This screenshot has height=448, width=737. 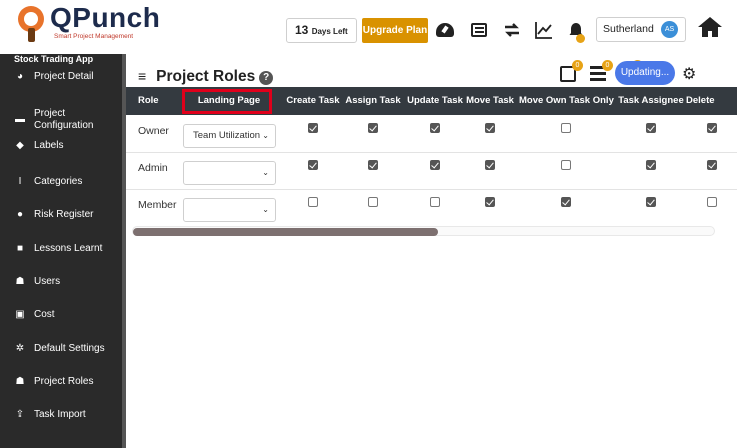 I want to click on qpunch-logo: QPunch Smart Project Management, so click(x=89, y=27).